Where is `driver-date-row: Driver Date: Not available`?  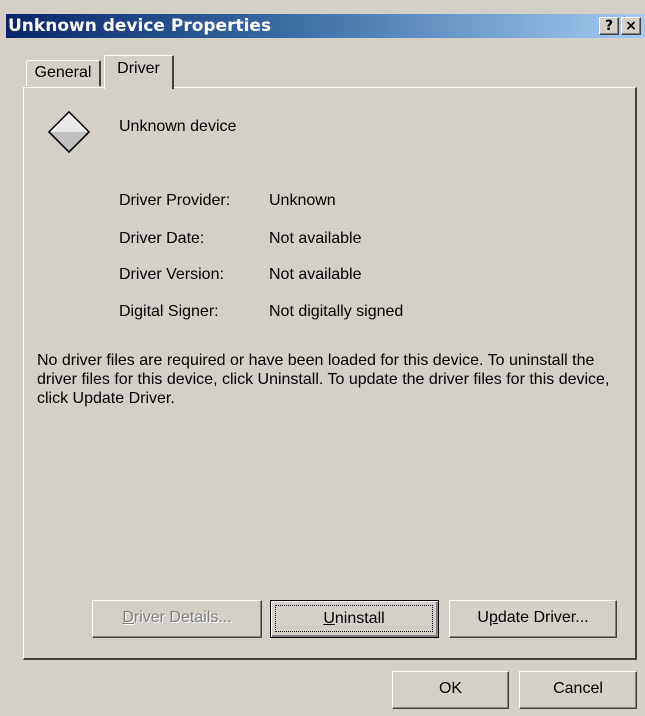 driver-date-row: Driver Date: Not available is located at coordinates (240, 239).